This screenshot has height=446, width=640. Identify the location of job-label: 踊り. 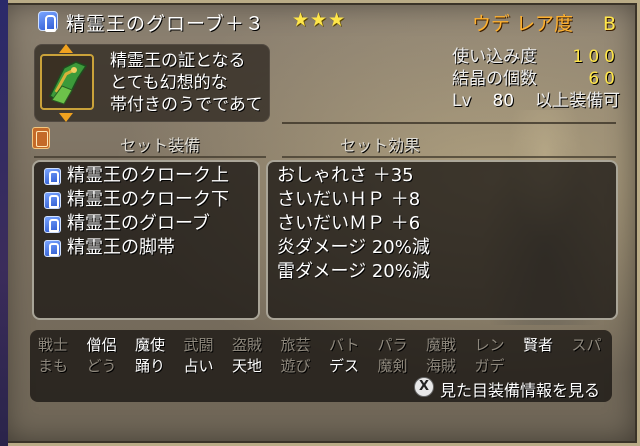
(150, 366).